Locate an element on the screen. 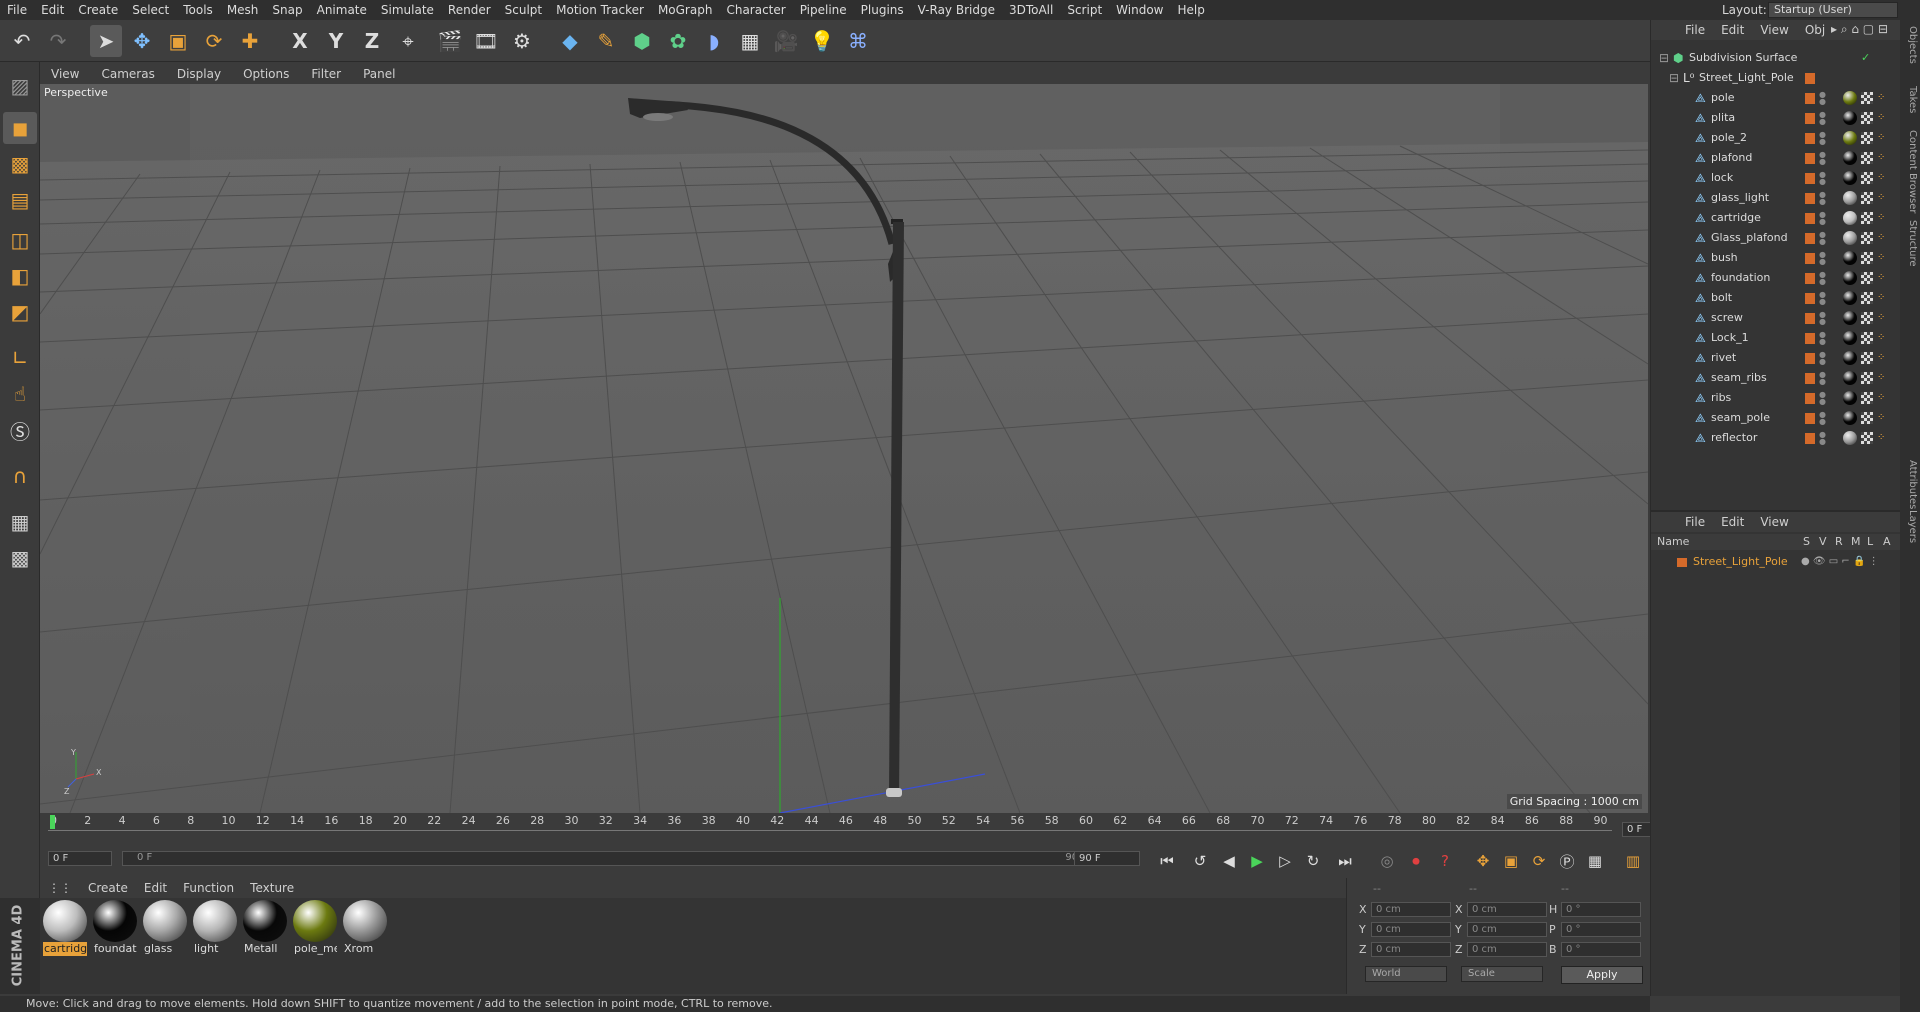  object-row: ⟁ bush ● ● ⁘ is located at coordinates (1776, 258).